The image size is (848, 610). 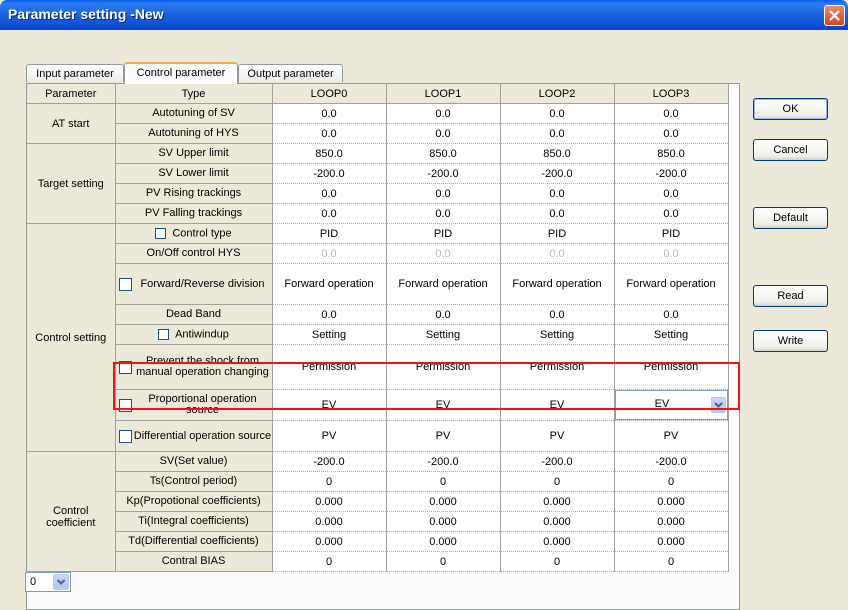 What do you see at coordinates (125, 284) in the screenshot?
I see `checkbox-forward-reverse` at bounding box center [125, 284].